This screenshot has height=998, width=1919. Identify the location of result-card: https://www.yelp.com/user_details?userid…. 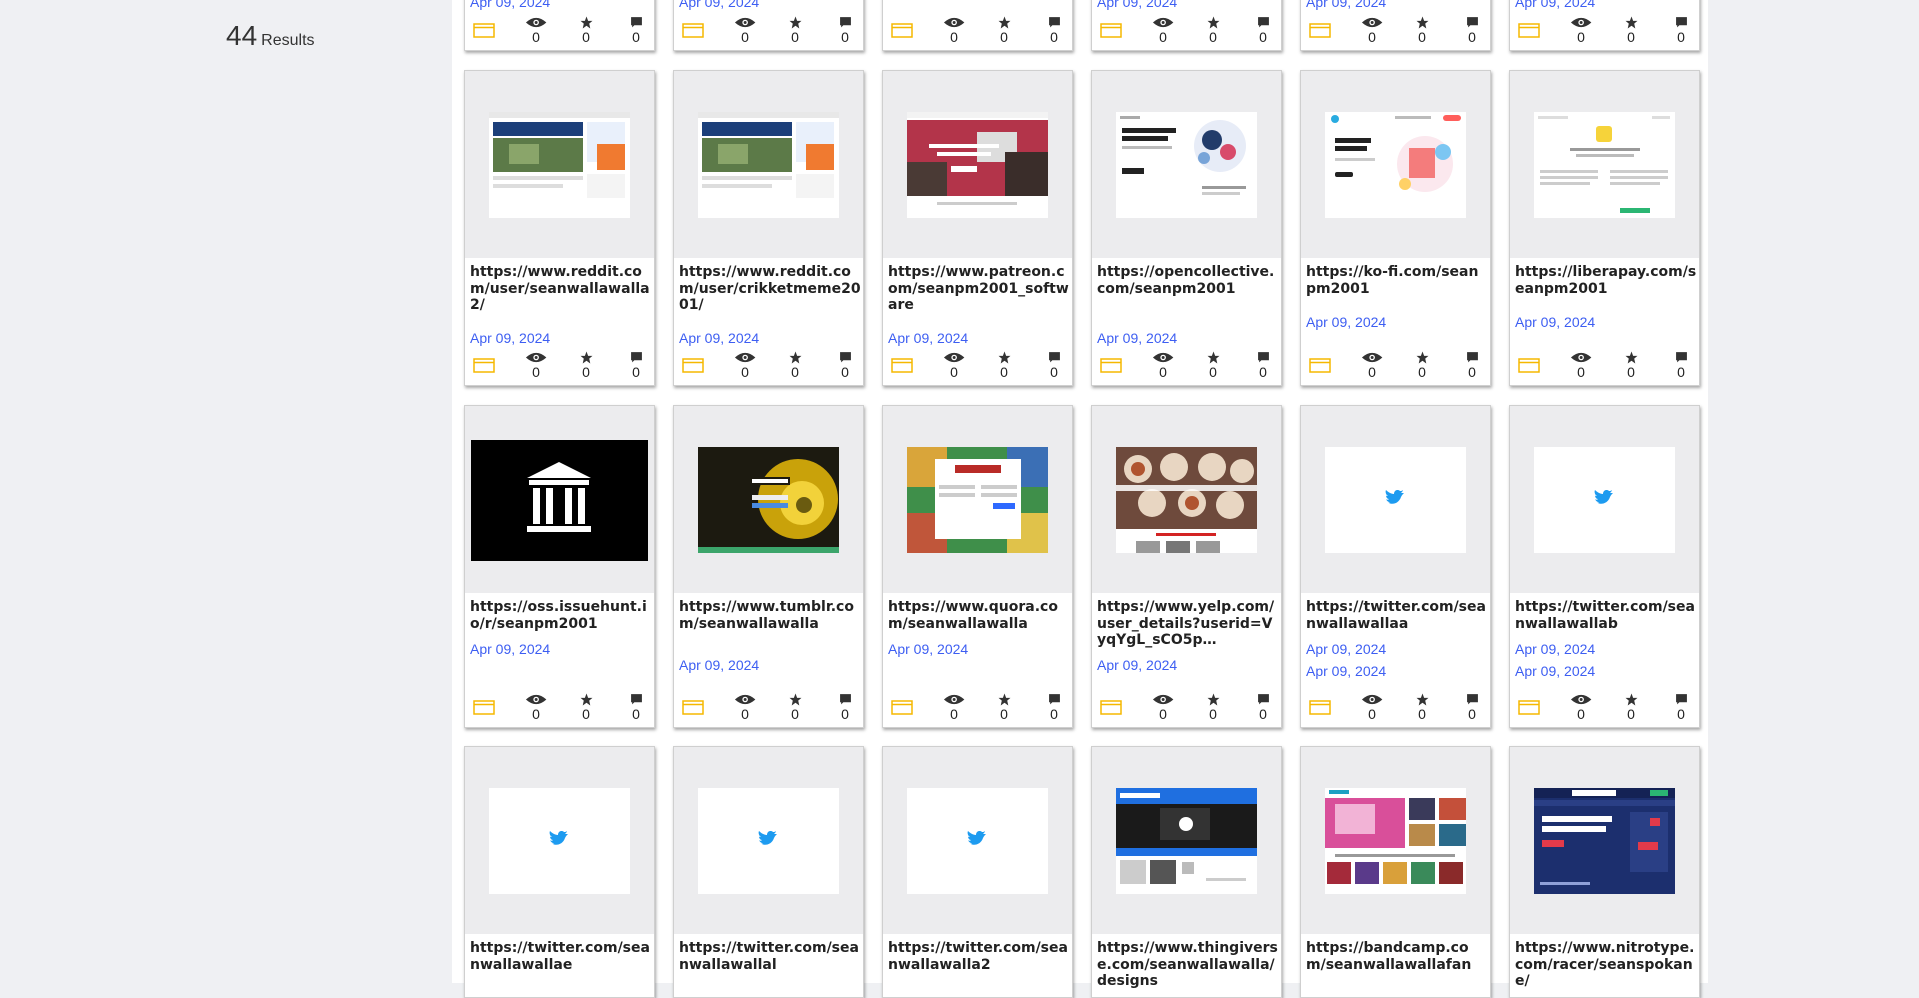
(1186, 566).